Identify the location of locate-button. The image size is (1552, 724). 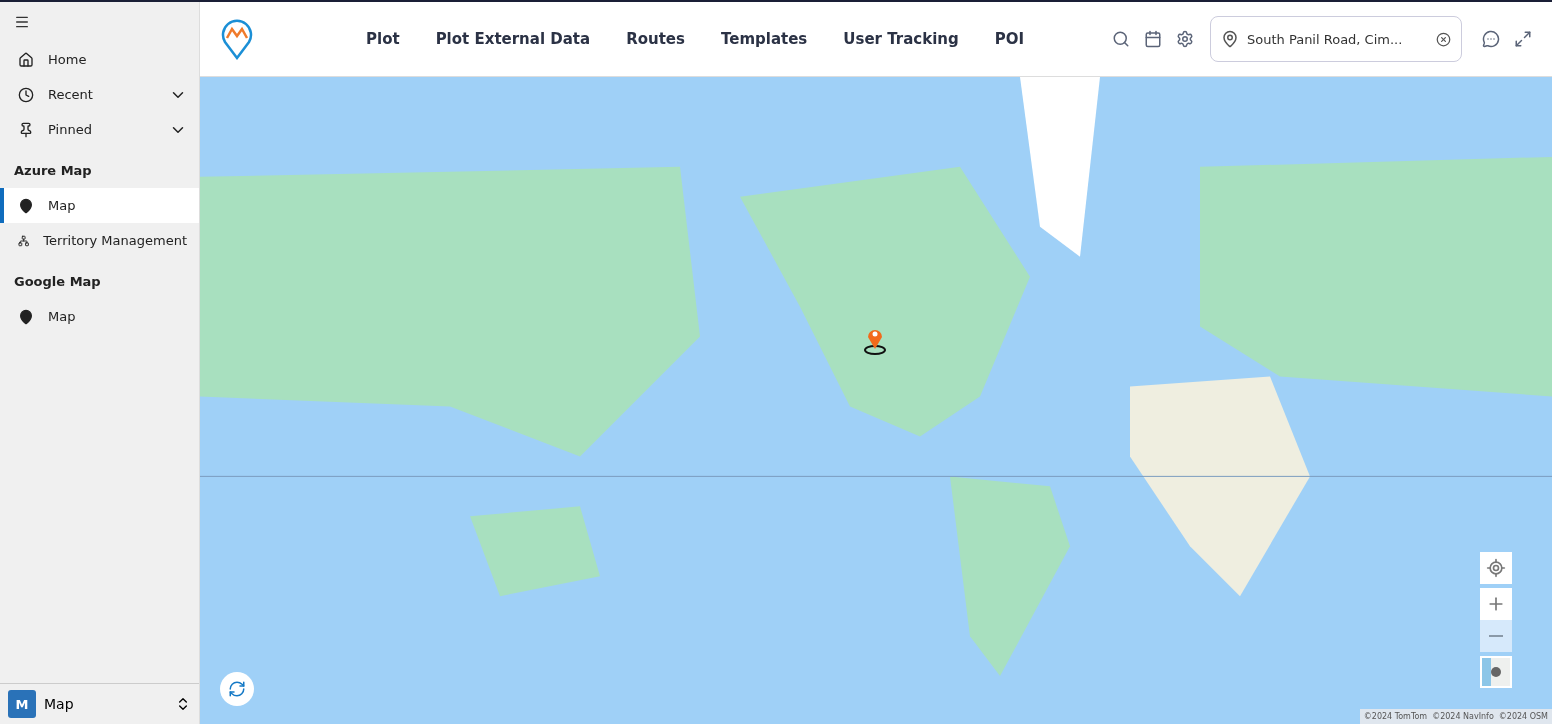
(1496, 568).